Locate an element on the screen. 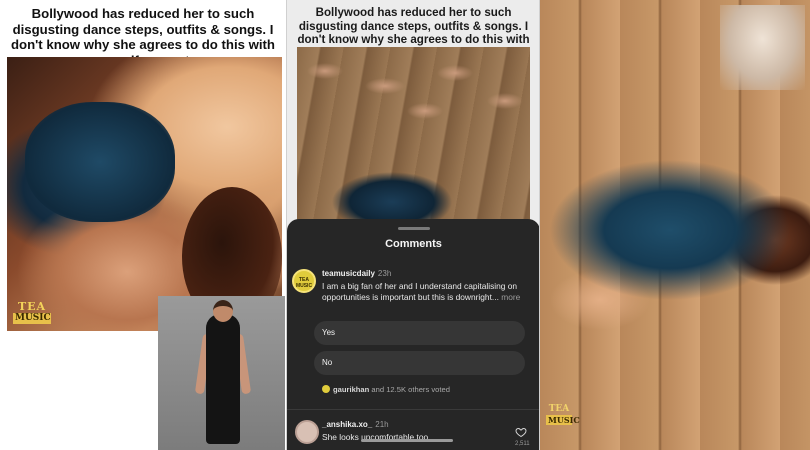 Image resolution: width=810 pixels, height=450 pixels. more-link: more is located at coordinates (510, 297).